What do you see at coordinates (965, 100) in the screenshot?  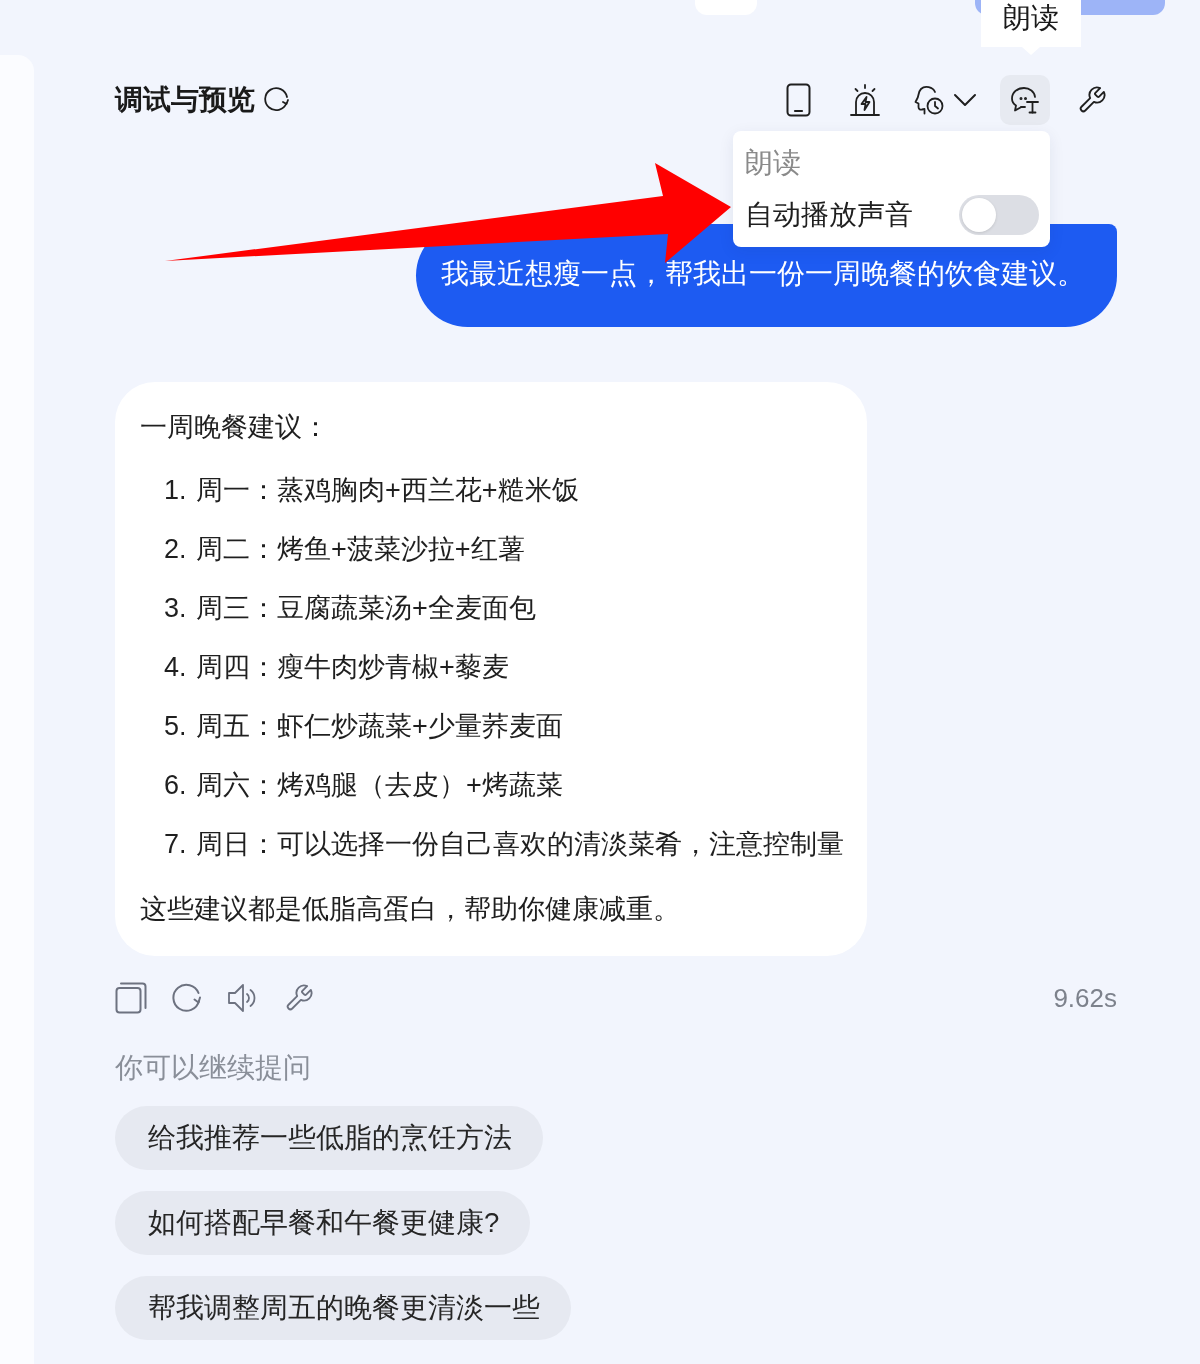 I see `chevron-down-icon` at bounding box center [965, 100].